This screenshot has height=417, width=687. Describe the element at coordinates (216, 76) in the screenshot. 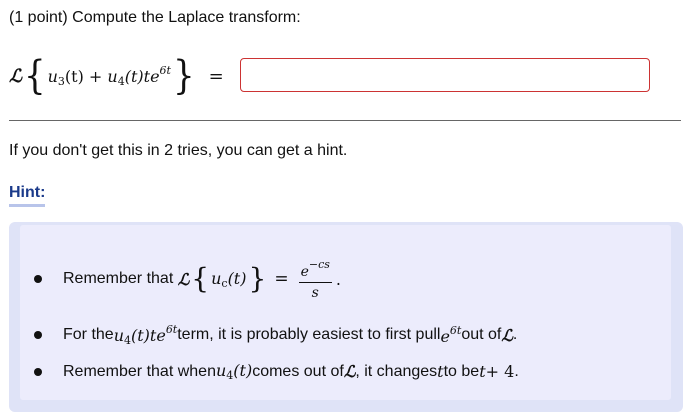

I see `equals-sign: =` at that location.